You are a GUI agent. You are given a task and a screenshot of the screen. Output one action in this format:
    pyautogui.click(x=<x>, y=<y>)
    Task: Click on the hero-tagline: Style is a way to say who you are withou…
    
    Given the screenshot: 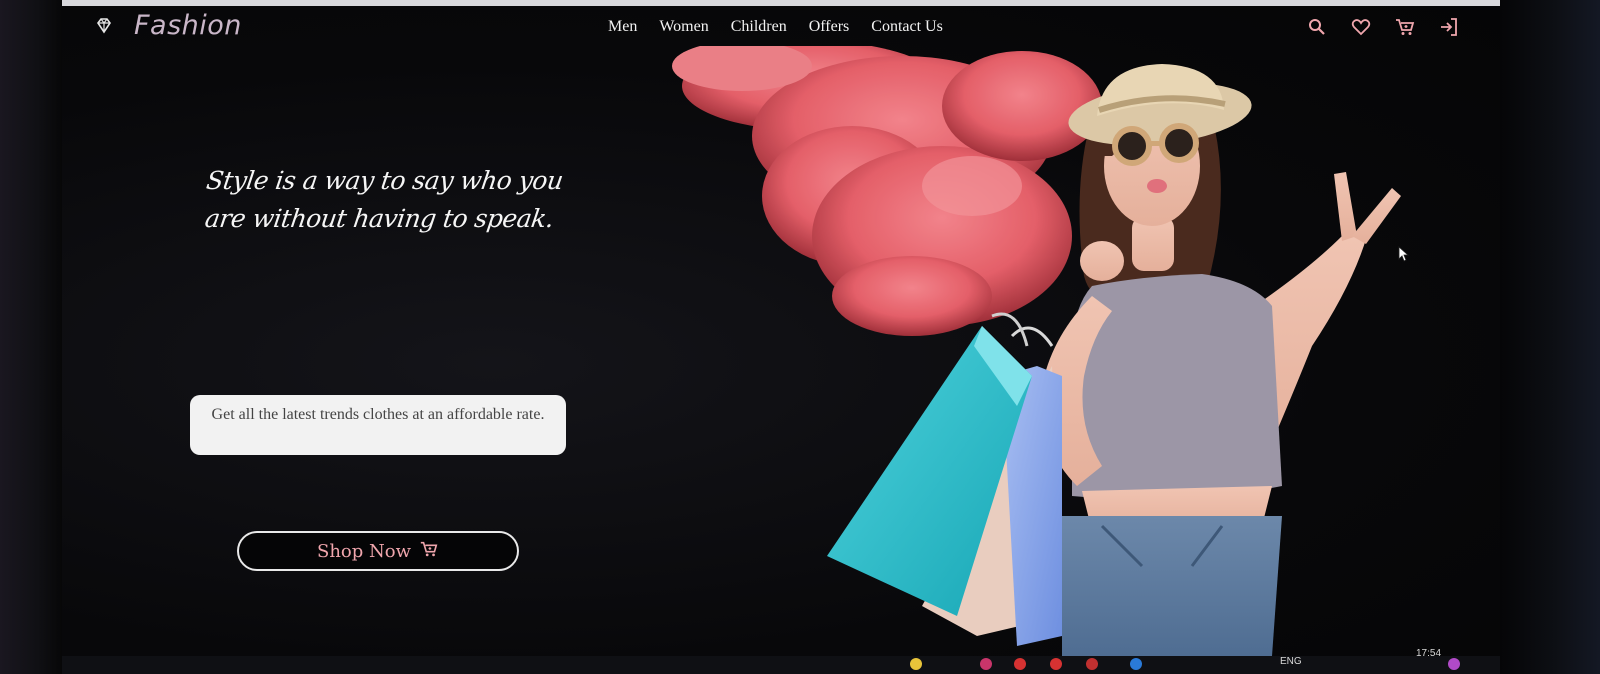 What is the action you would take?
    pyautogui.click(x=382, y=199)
    